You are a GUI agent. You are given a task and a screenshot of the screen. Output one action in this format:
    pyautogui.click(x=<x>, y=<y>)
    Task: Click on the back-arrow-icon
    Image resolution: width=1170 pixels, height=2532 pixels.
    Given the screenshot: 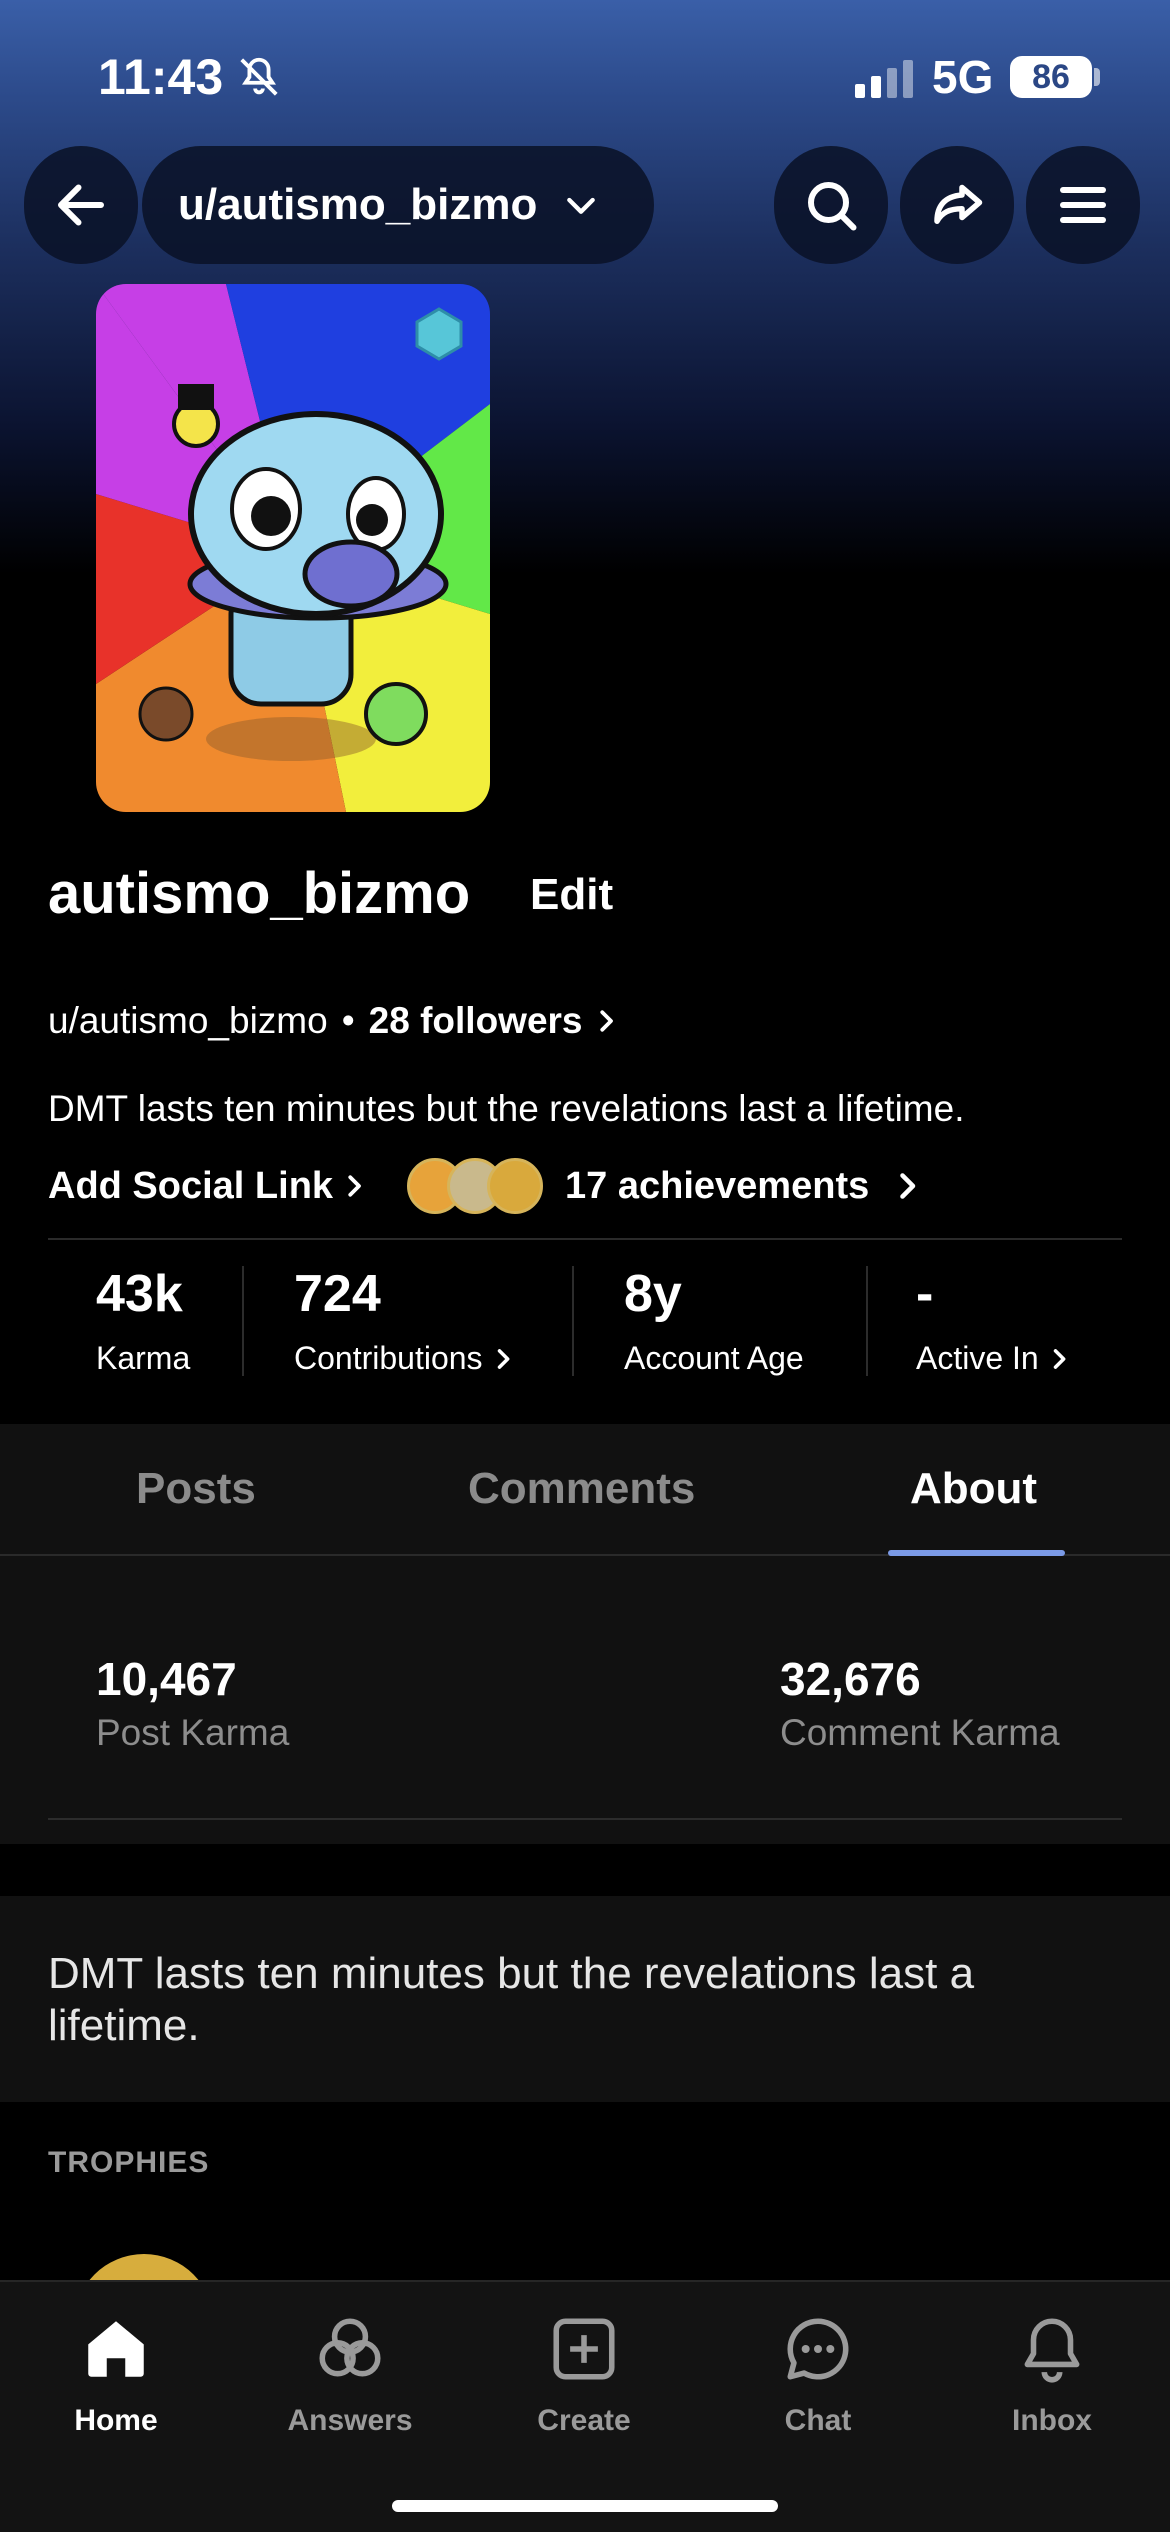 What is the action you would take?
    pyautogui.click(x=81, y=205)
    